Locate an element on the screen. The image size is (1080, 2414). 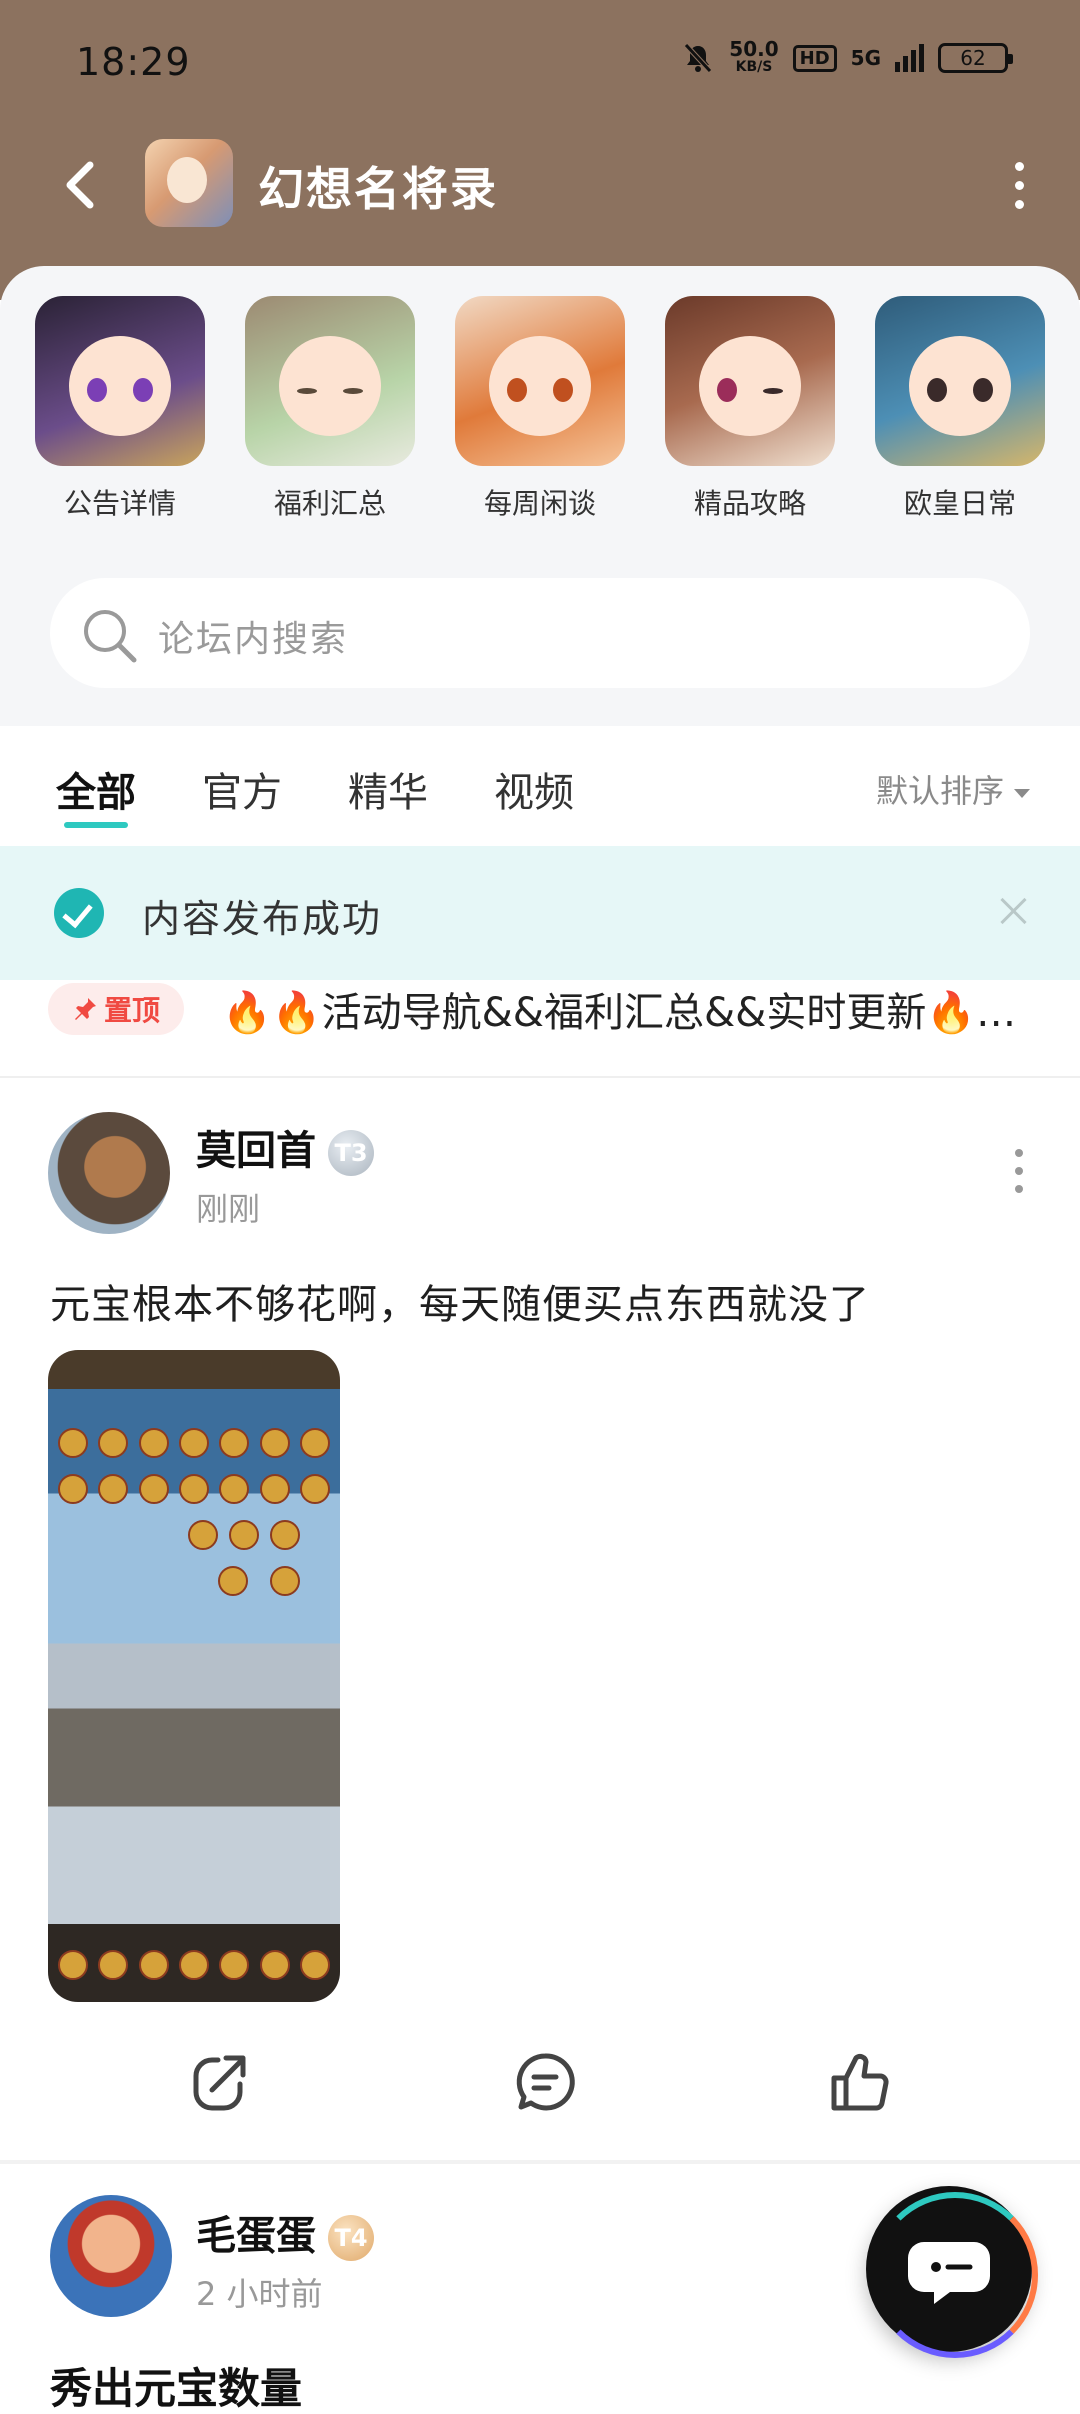
author-name: 莫回首 is located at coordinates (256, 1151).